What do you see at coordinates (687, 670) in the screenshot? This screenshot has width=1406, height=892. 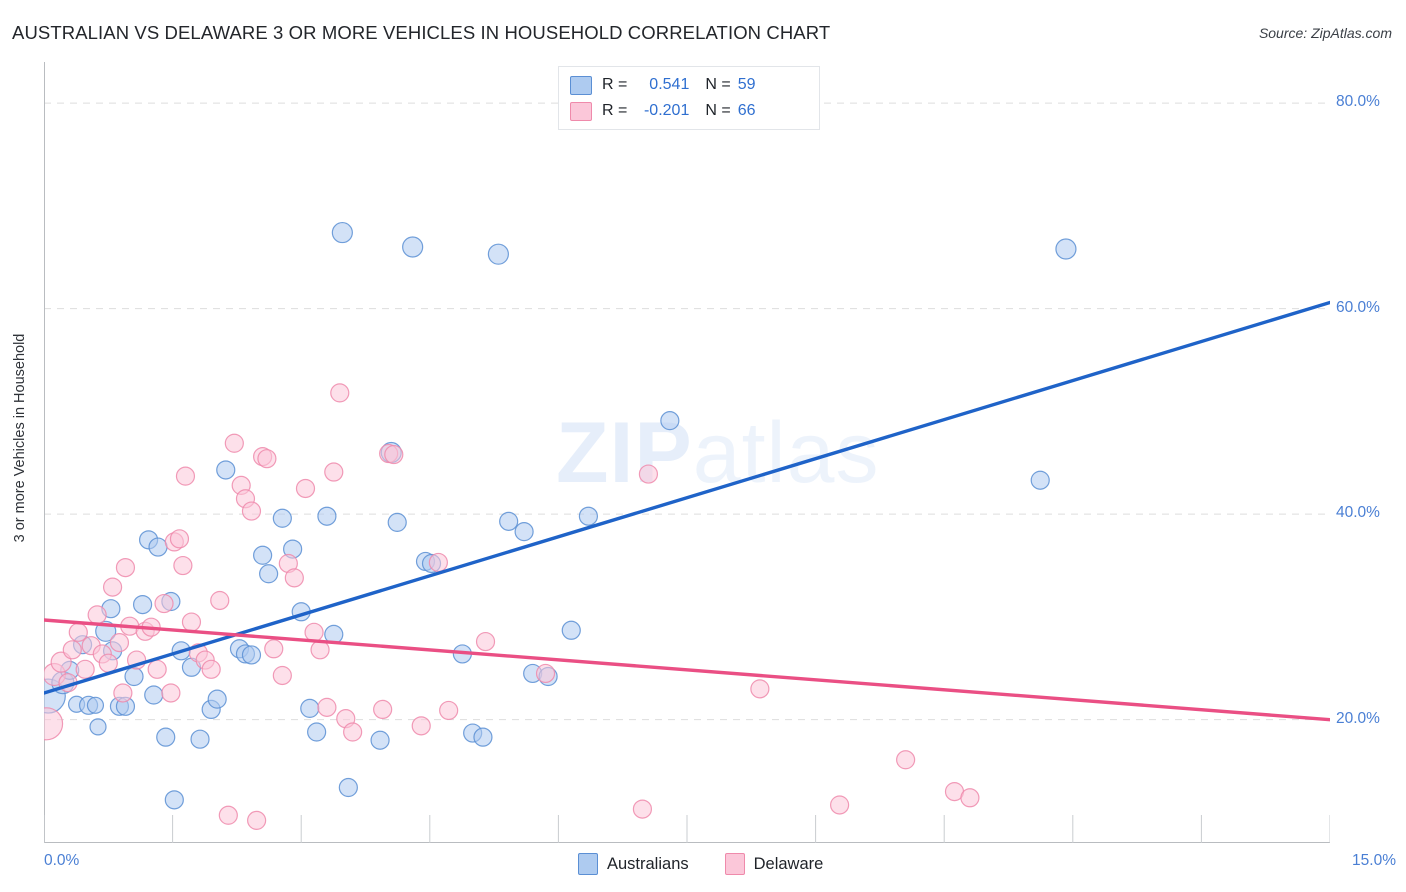 I see `trendline-delaware` at bounding box center [687, 670].